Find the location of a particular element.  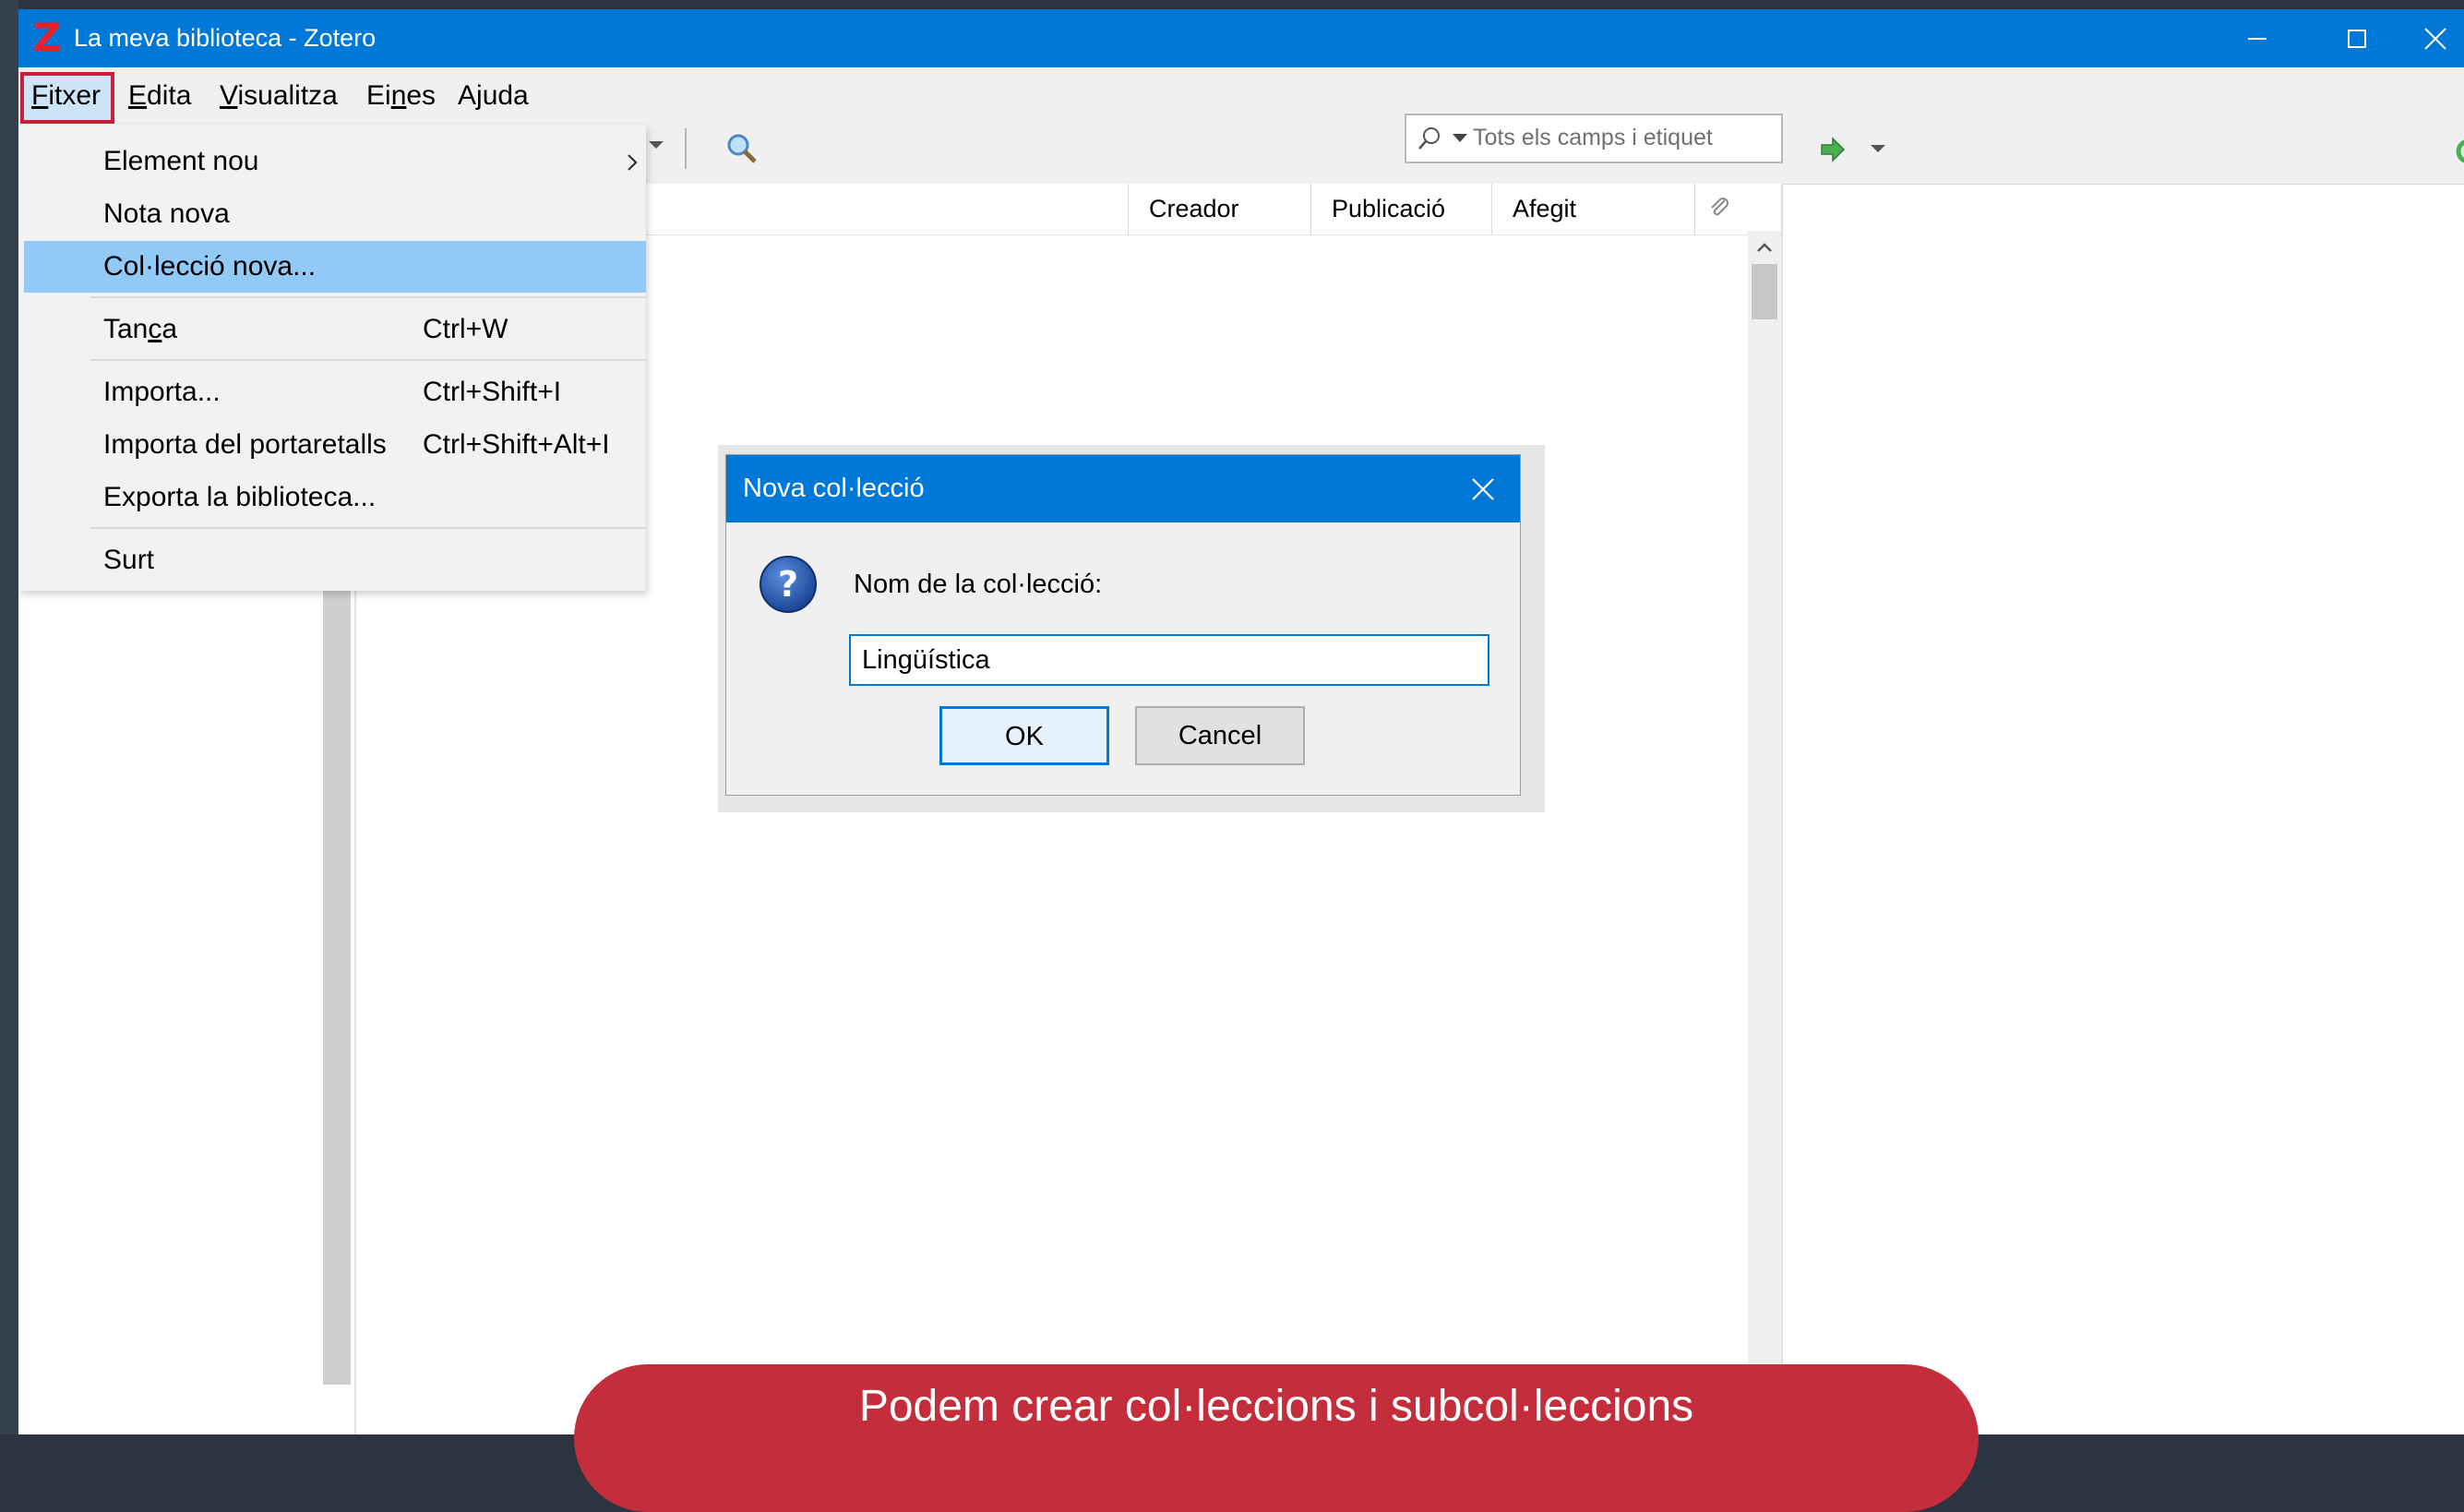

paperclip-icon is located at coordinates (1719, 207).